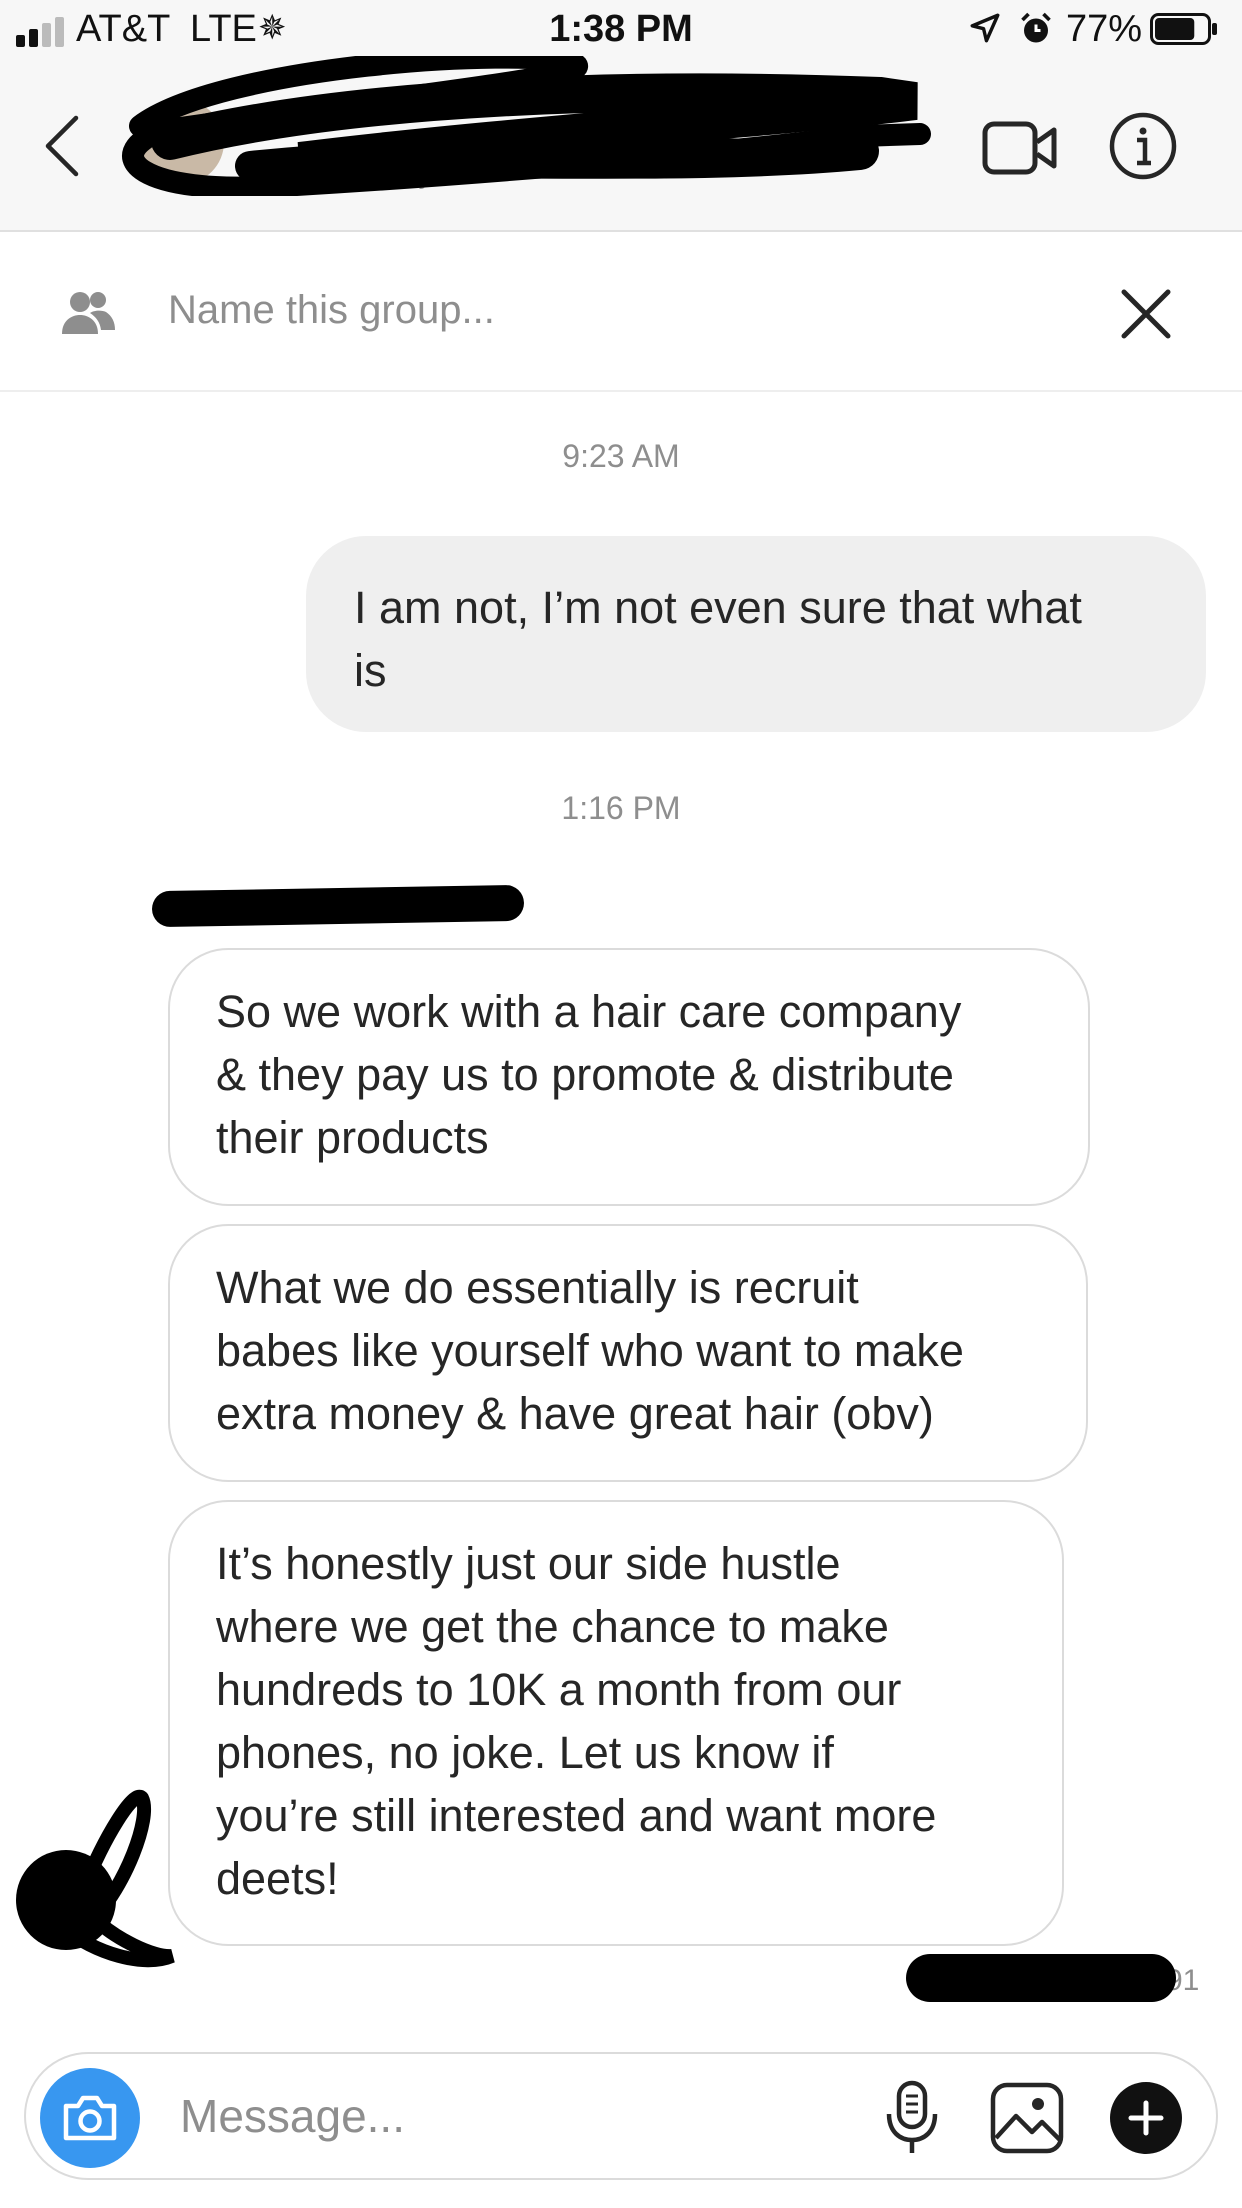  I want to click on gallery-icon, so click(1027, 2118).